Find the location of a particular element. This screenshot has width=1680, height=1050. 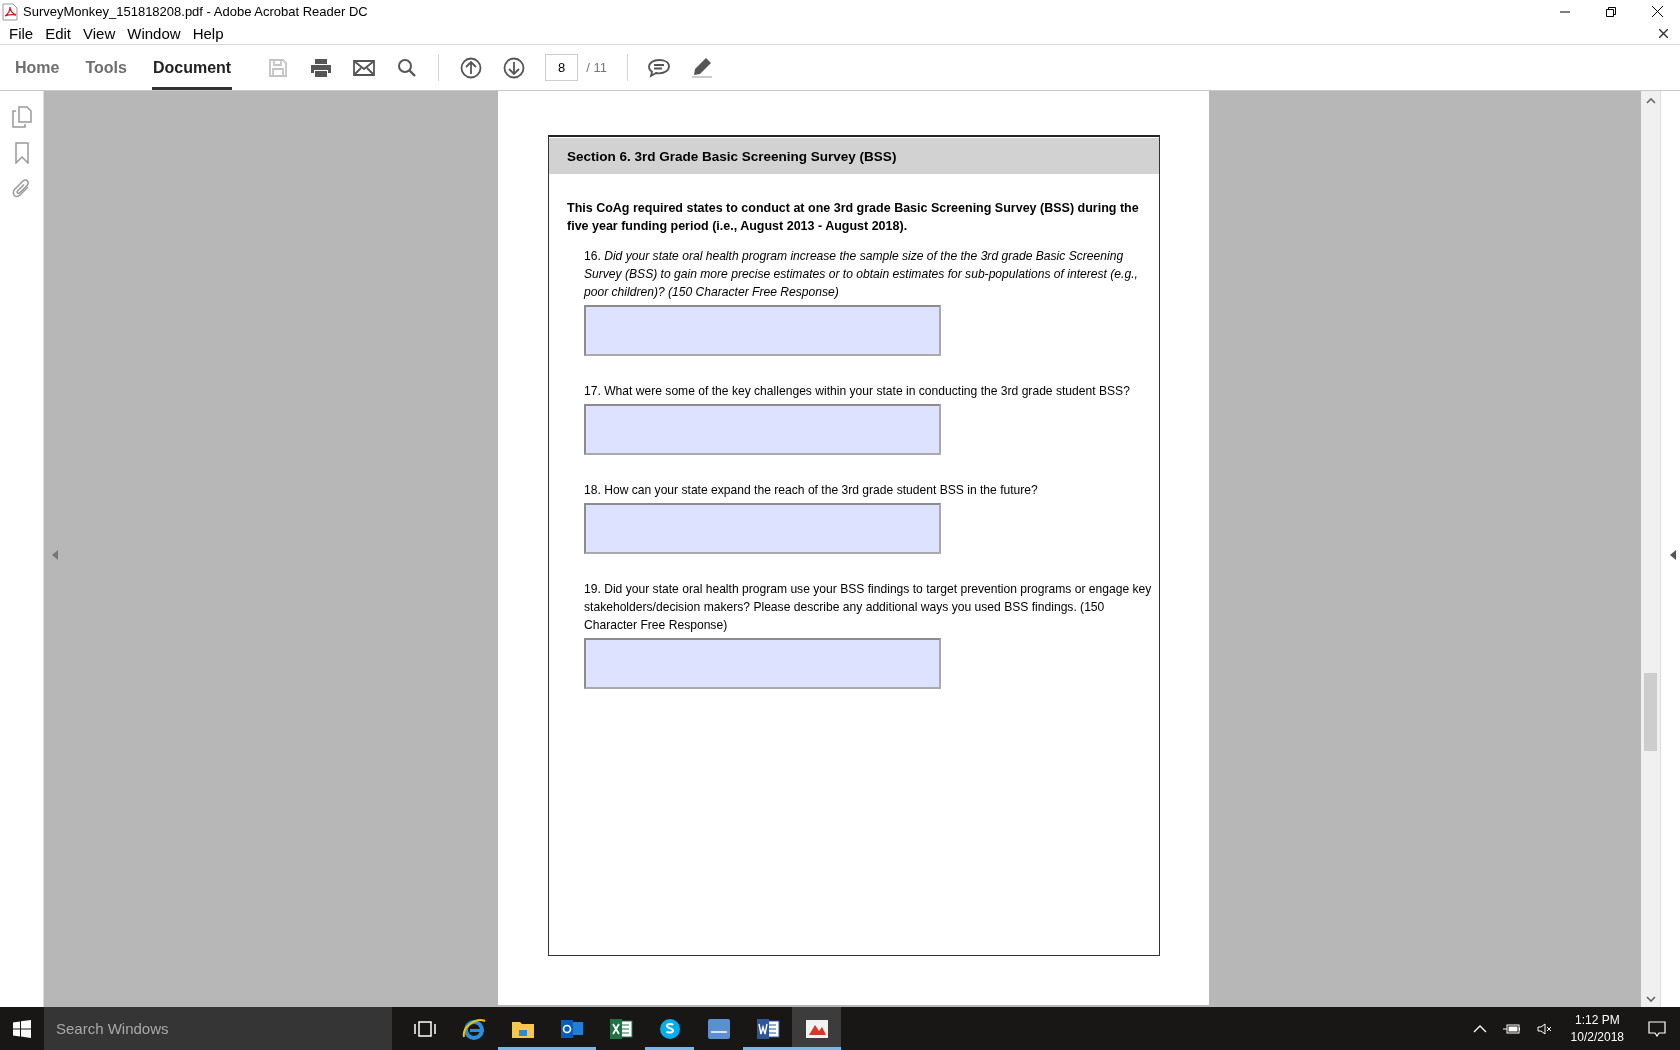

scroll-up-icon is located at coordinates (1650, 100).